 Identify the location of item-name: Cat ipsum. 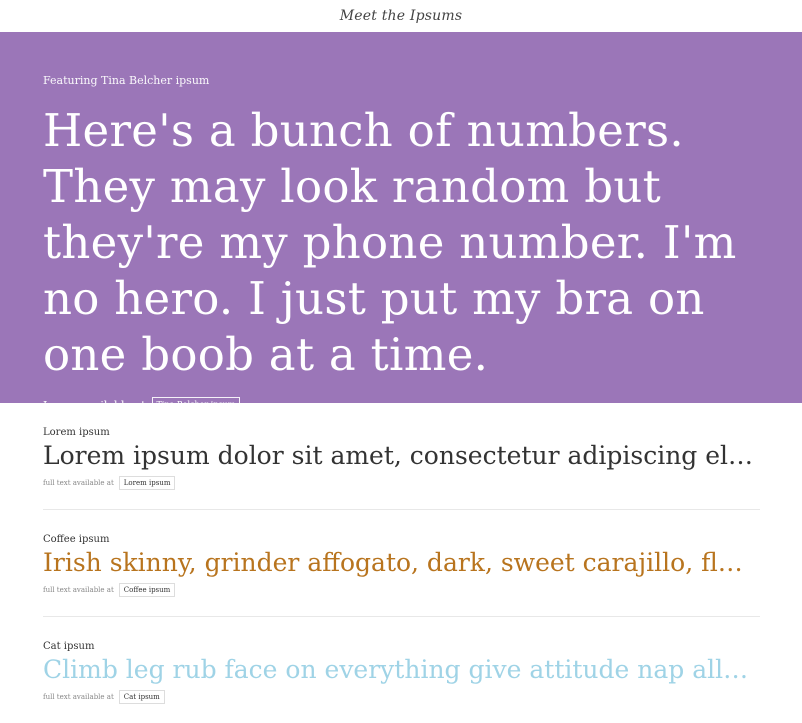
(69, 646).